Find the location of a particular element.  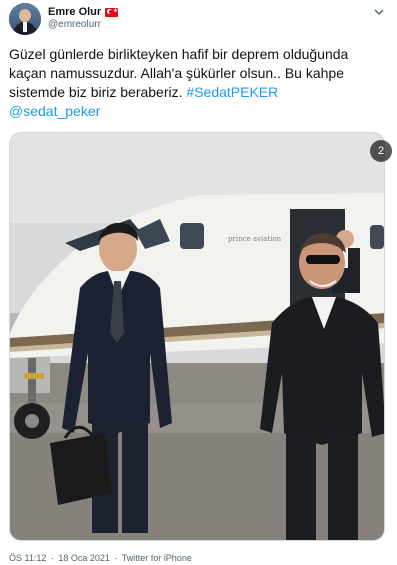

media-count-badge: 2 is located at coordinates (381, 151).